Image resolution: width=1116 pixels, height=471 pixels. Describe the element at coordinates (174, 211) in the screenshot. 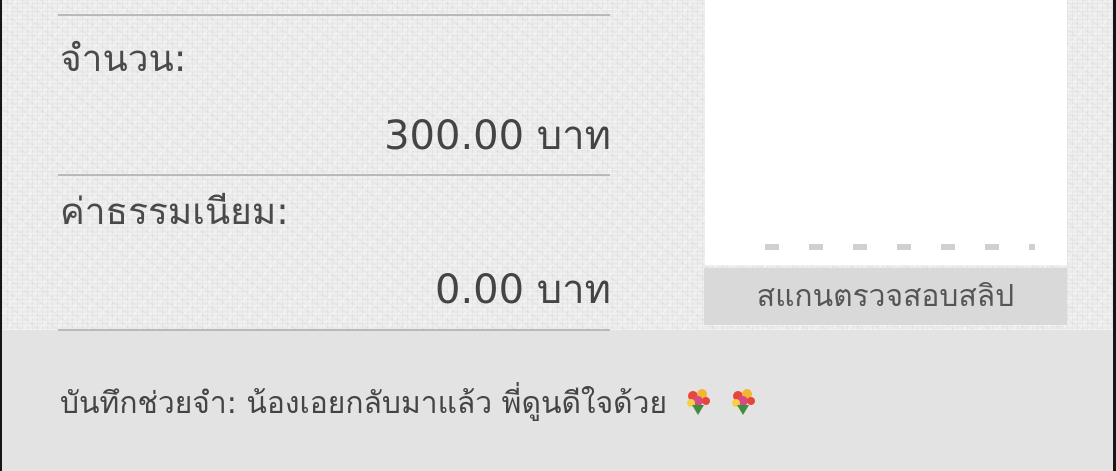

I see `fee-label: ค่าธรรมเนียม:` at that location.